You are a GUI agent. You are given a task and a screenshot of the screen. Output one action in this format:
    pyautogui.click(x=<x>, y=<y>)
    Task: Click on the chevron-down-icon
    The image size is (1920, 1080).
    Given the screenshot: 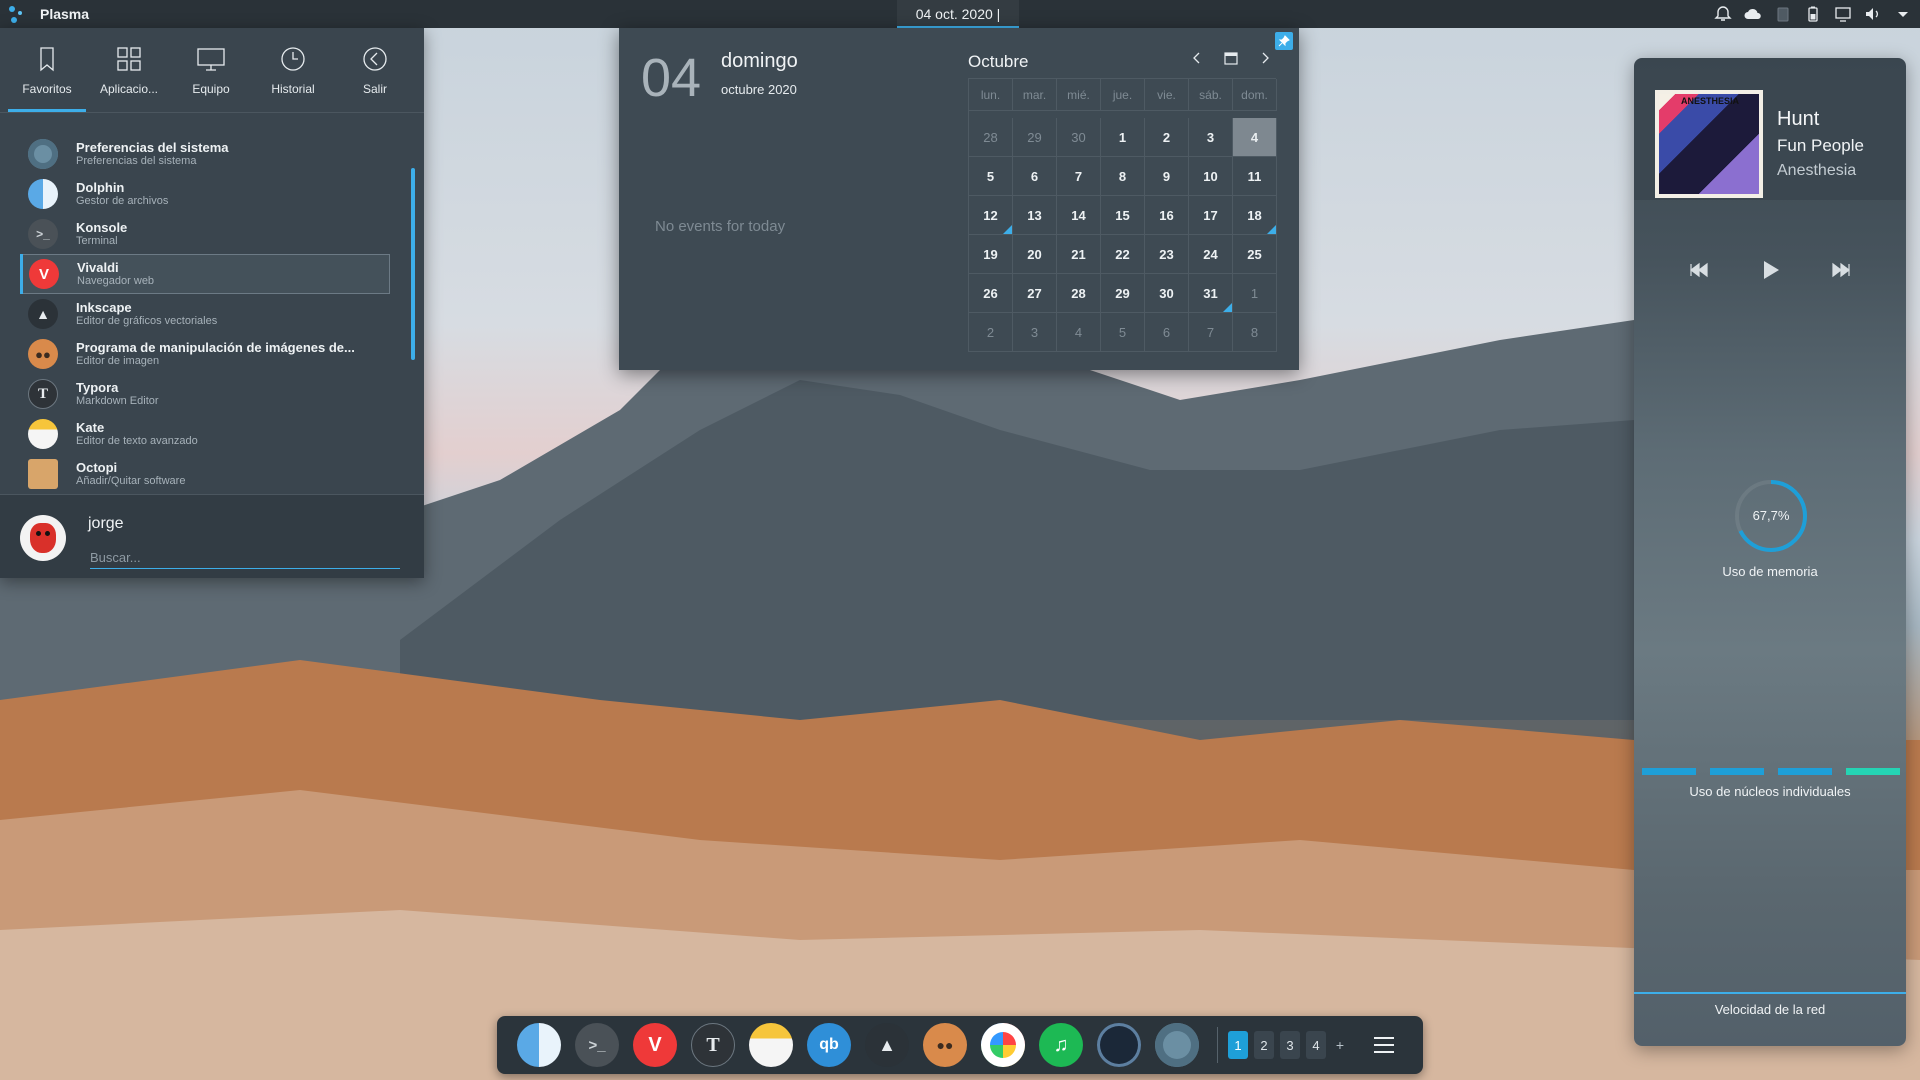 What is the action you would take?
    pyautogui.click(x=1903, y=14)
    